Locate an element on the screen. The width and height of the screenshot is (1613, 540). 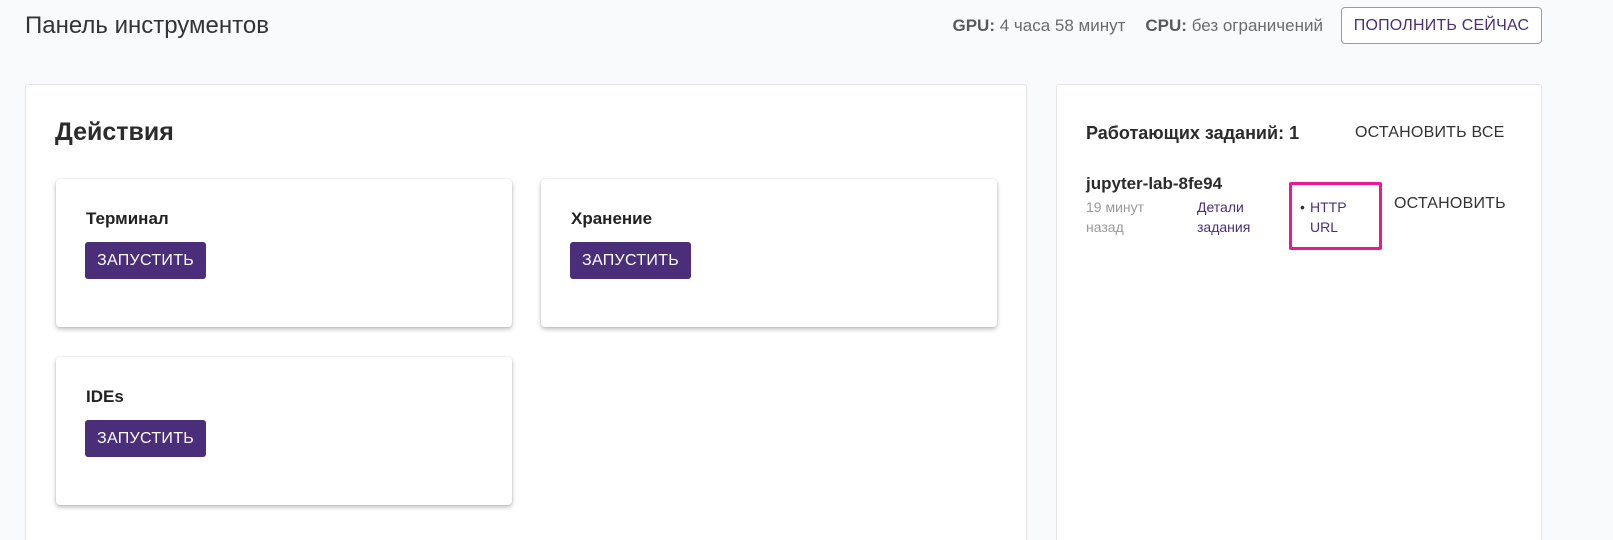
ides-card-title: IDEs is located at coordinates (105, 396).